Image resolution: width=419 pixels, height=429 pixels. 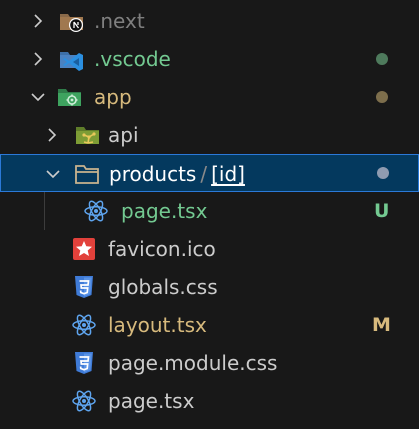 What do you see at coordinates (162, 249) in the screenshot?
I see `tree-item-label: favicon.ico` at bounding box center [162, 249].